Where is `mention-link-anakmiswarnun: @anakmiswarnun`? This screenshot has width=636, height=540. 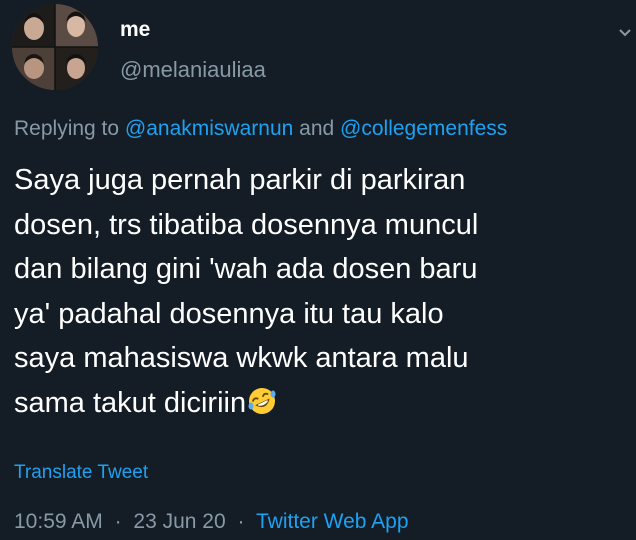 mention-link-anakmiswarnun: @anakmiswarnun is located at coordinates (209, 128).